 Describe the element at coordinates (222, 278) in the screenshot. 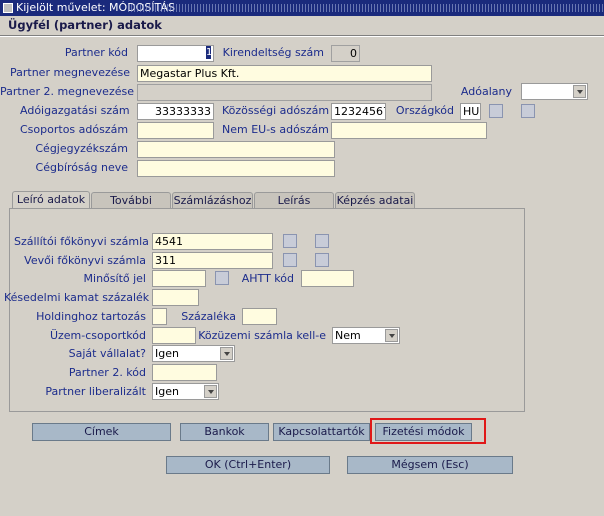

I see `minosito-lookup-button` at that location.